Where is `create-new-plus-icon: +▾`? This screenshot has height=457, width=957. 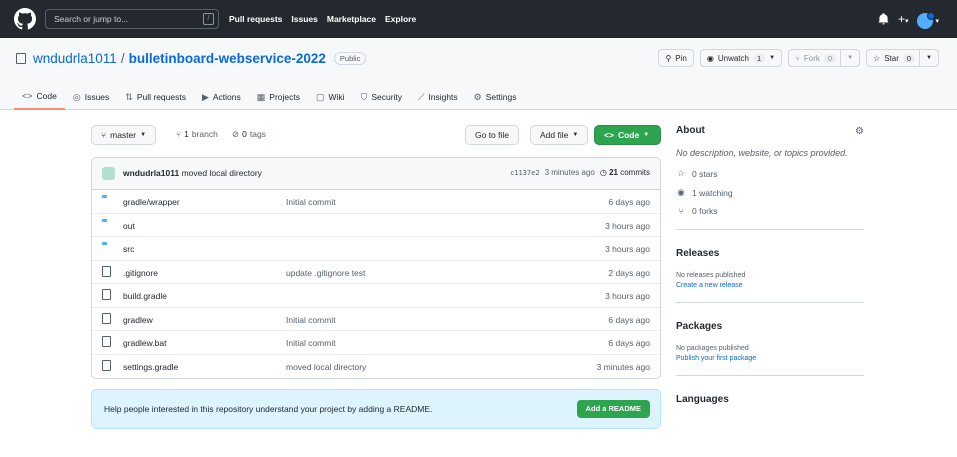 create-new-plus-icon: +▾ is located at coordinates (903, 20).